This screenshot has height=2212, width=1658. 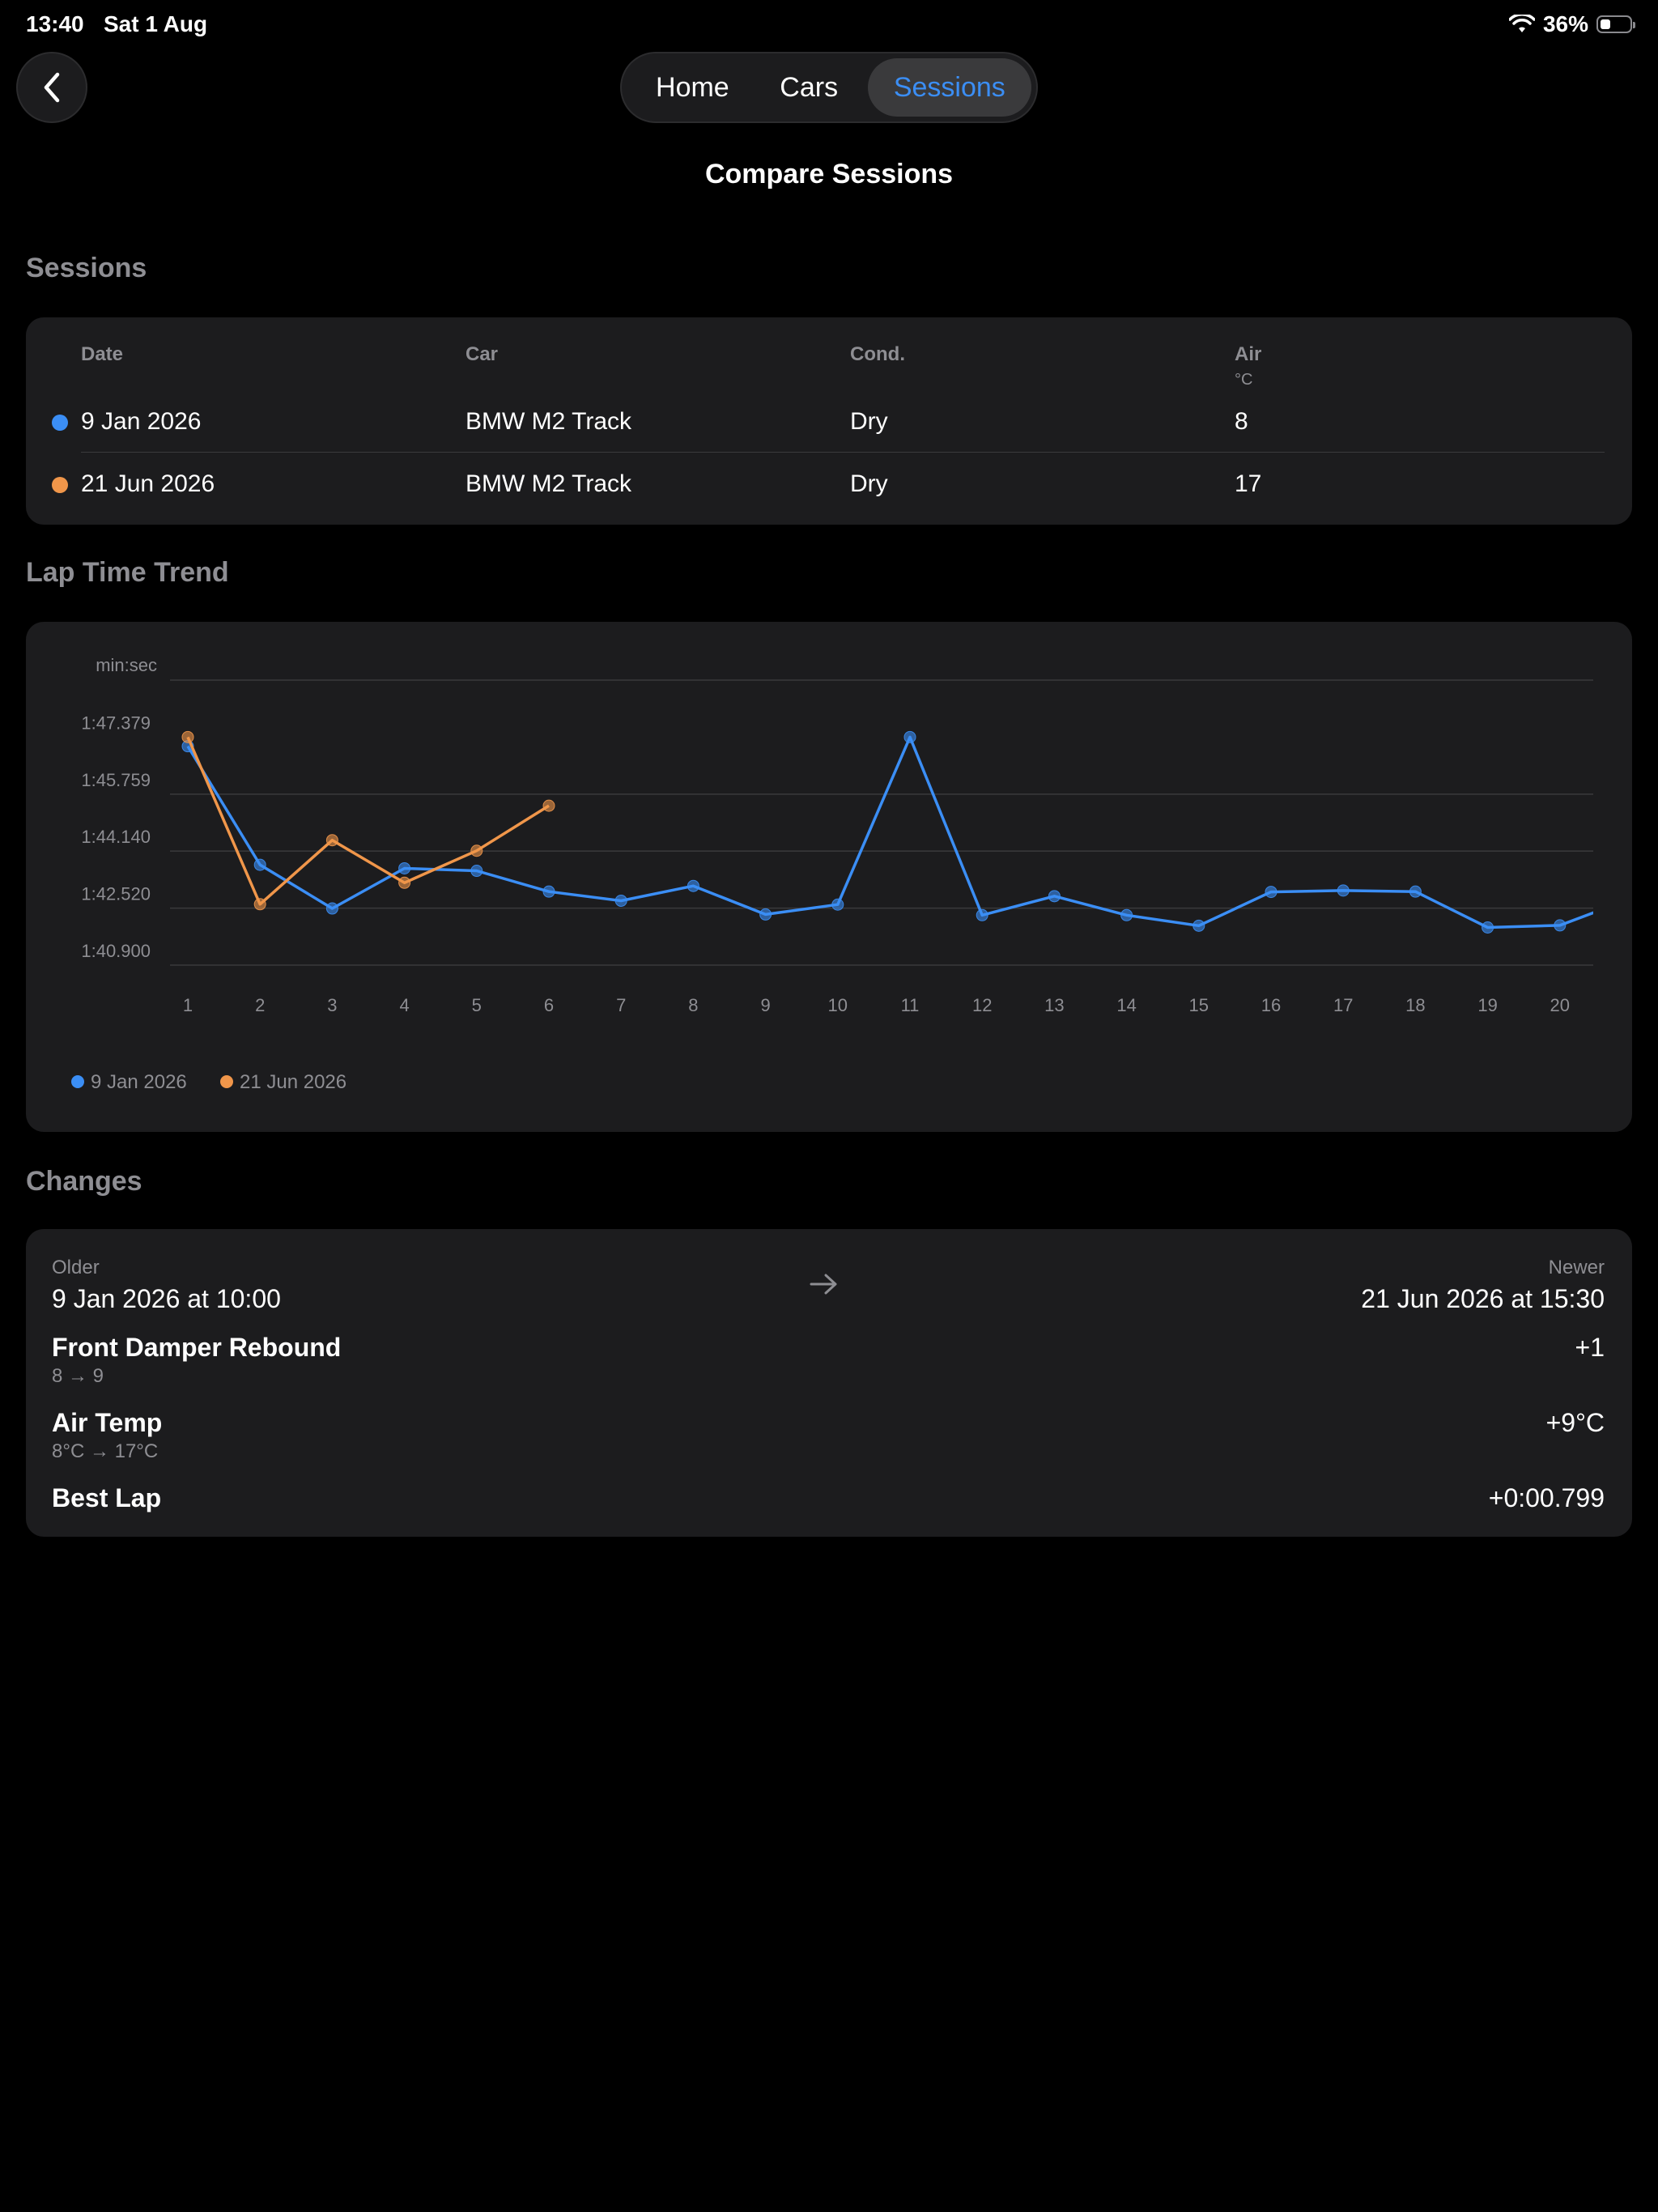 What do you see at coordinates (829, 174) in the screenshot?
I see `page-title: Compare Sessions` at bounding box center [829, 174].